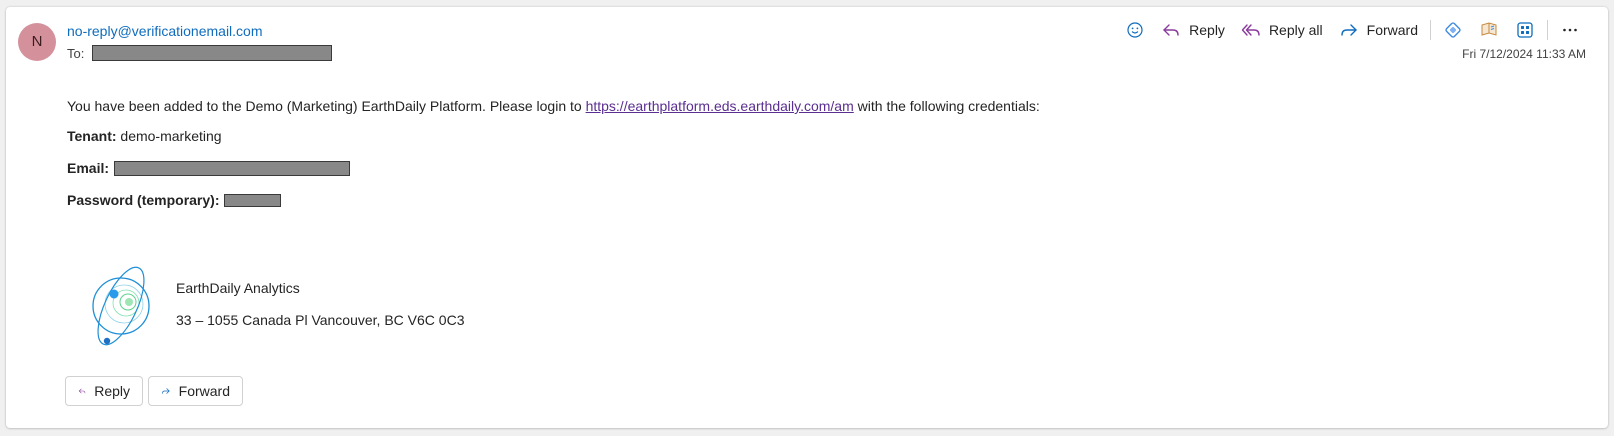 The image size is (1614, 436). Describe the element at coordinates (1295, 30) in the screenshot. I see `reply-all-label: Reply all` at that location.